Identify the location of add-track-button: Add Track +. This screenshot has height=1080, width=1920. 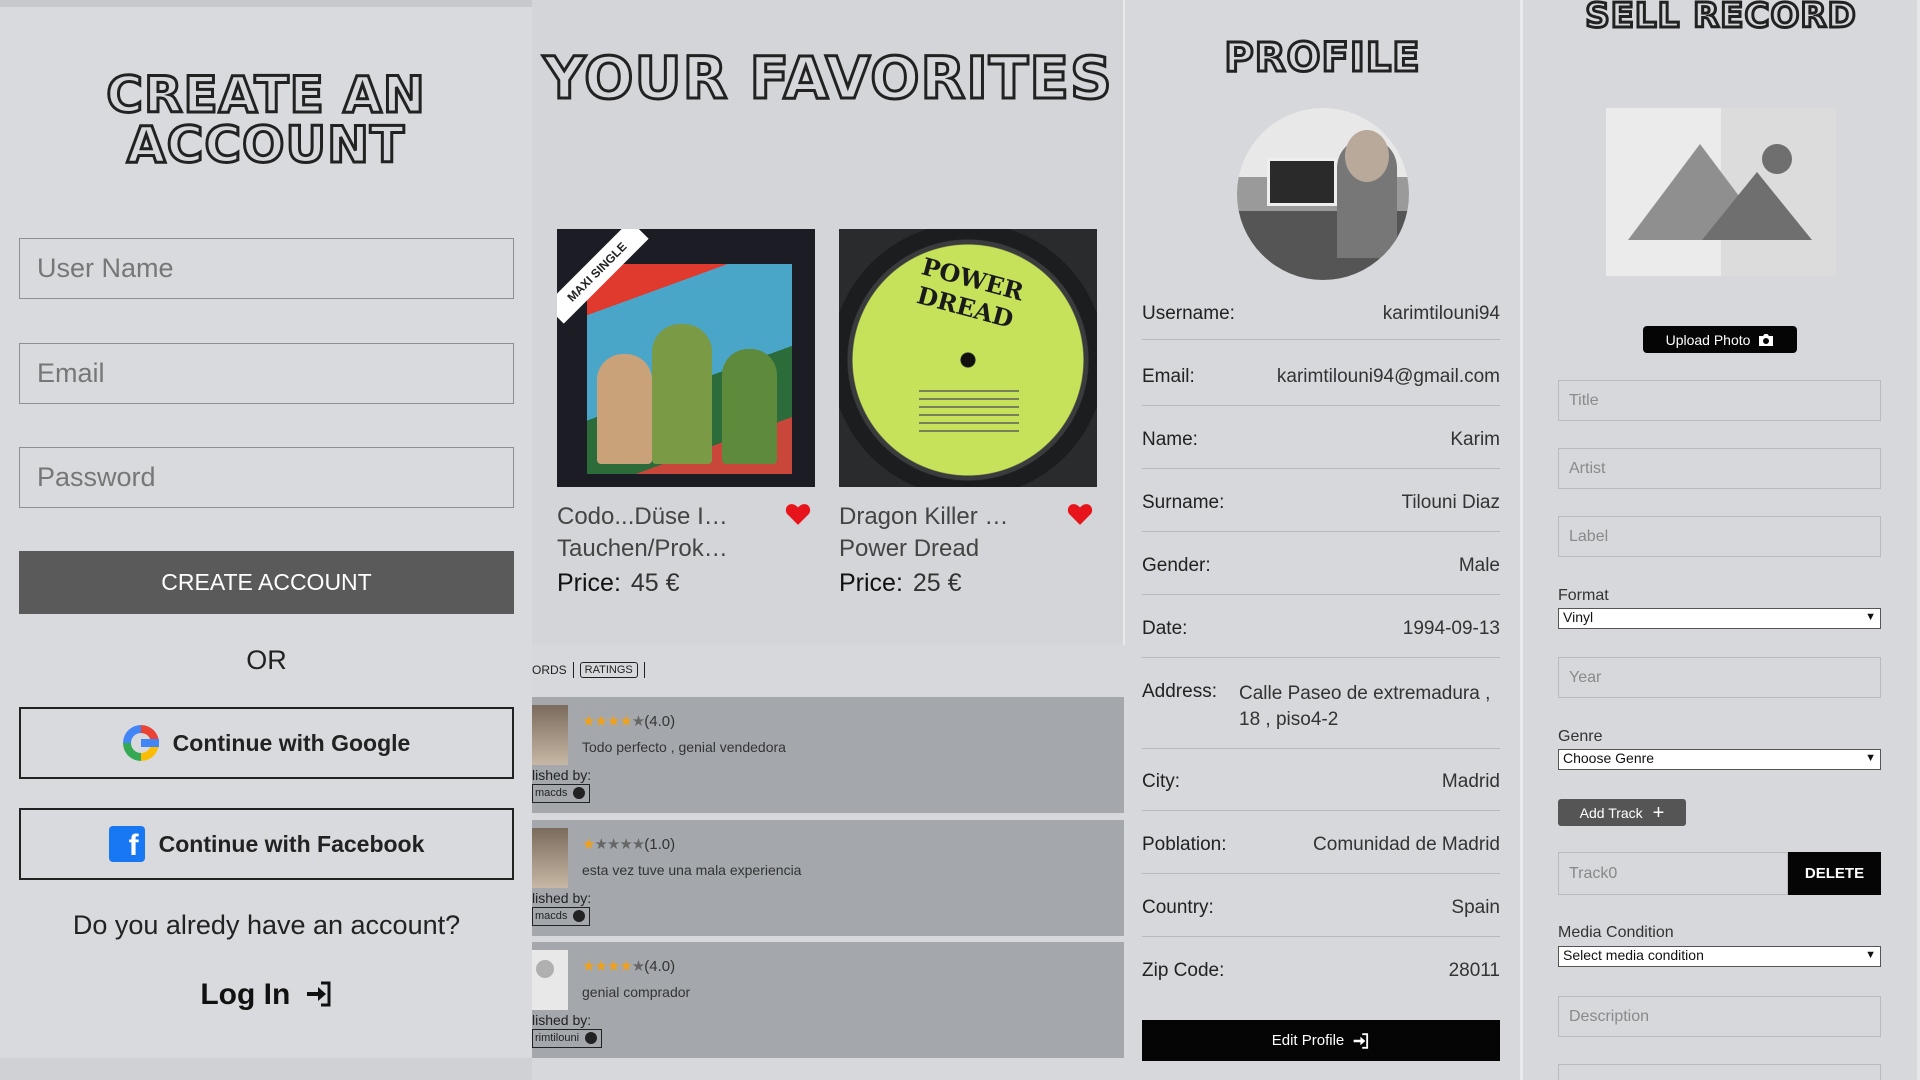
(1622, 812).